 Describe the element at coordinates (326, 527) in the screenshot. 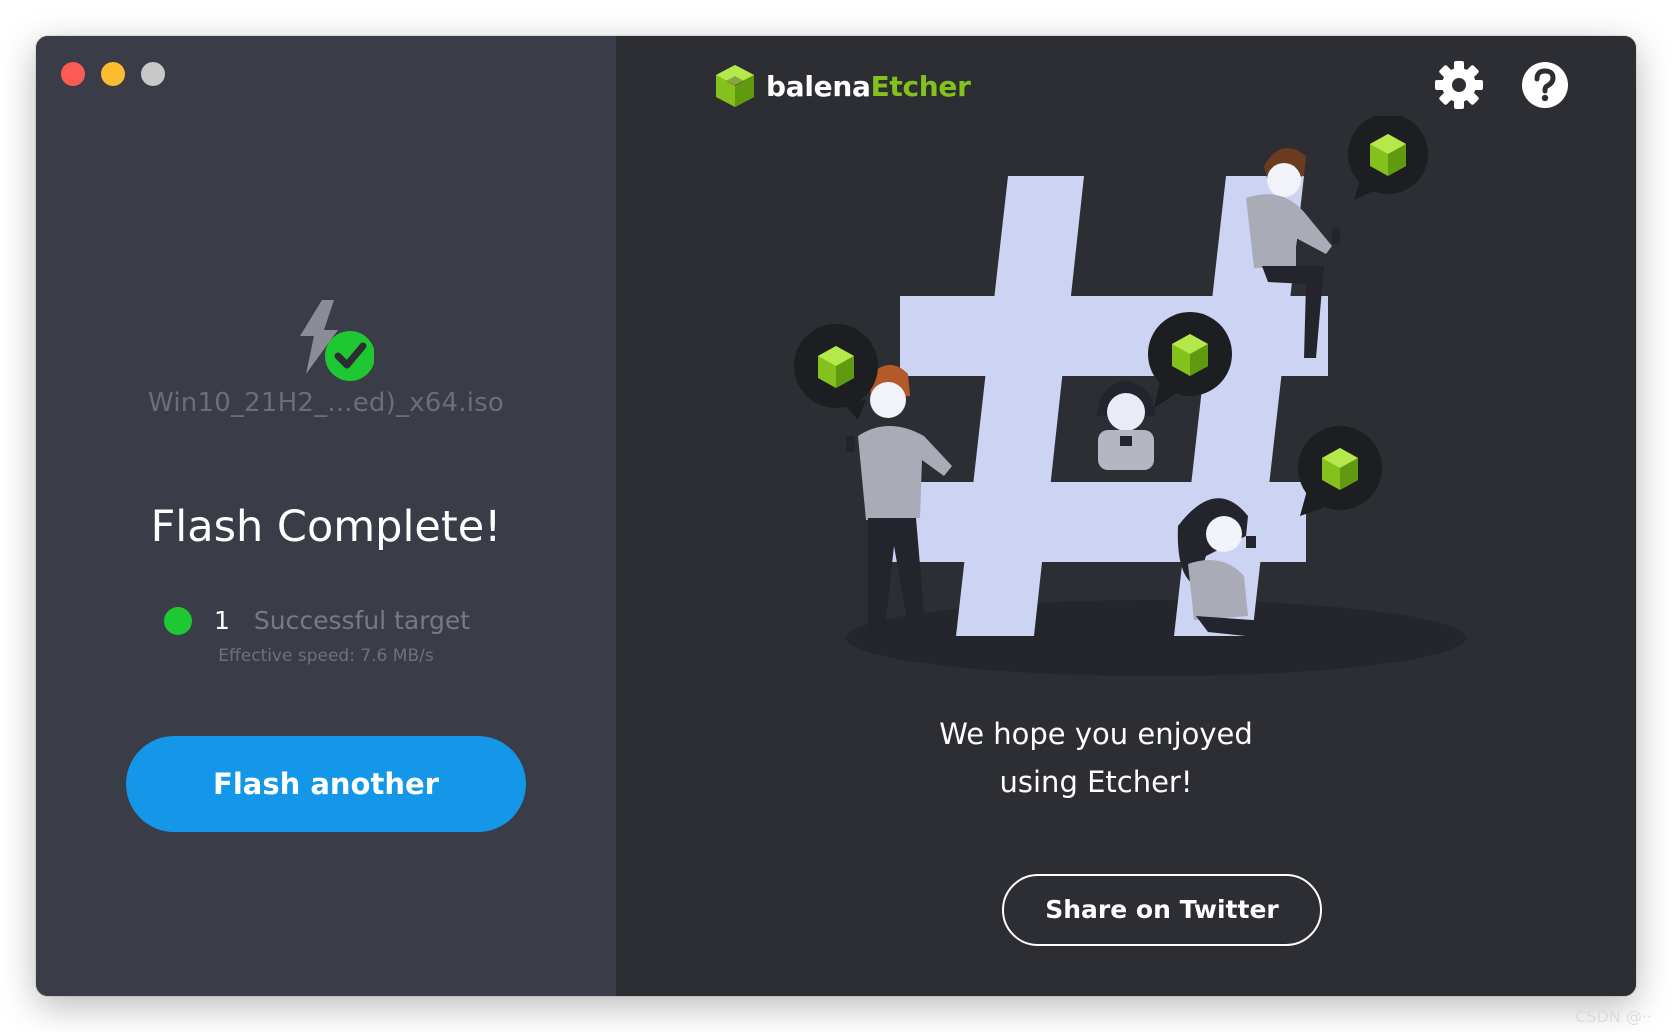

I see `flash-complete-title: Flash Complete!` at that location.